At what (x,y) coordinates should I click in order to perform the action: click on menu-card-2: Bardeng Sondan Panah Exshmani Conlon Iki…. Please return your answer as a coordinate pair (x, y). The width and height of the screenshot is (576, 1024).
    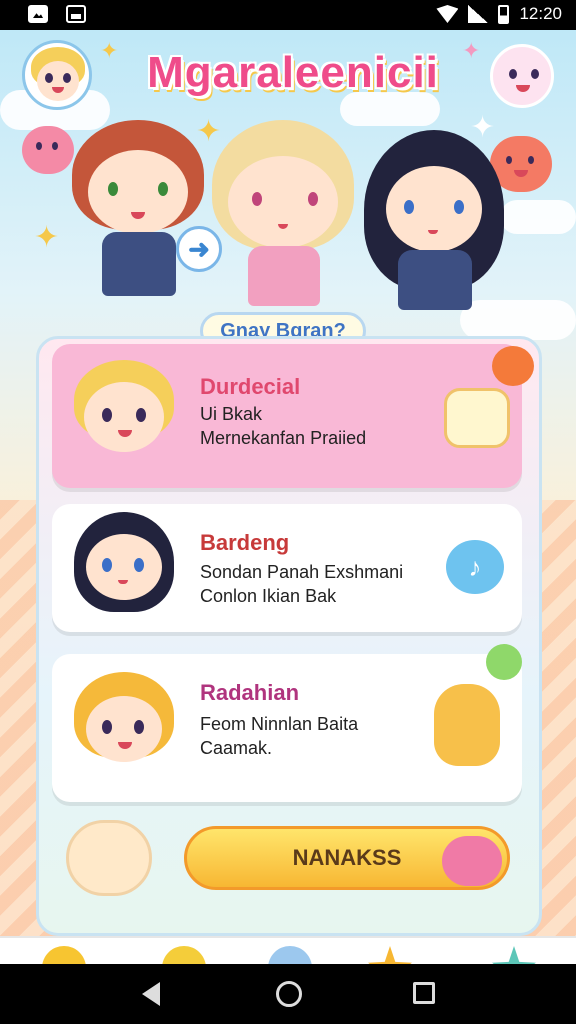
    Looking at the image, I should click on (287, 568).